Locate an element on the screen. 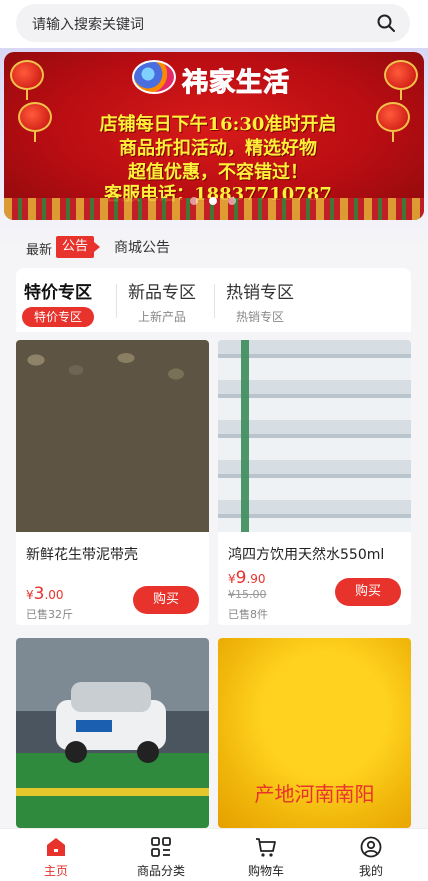  car-drawing is located at coordinates (112, 739).